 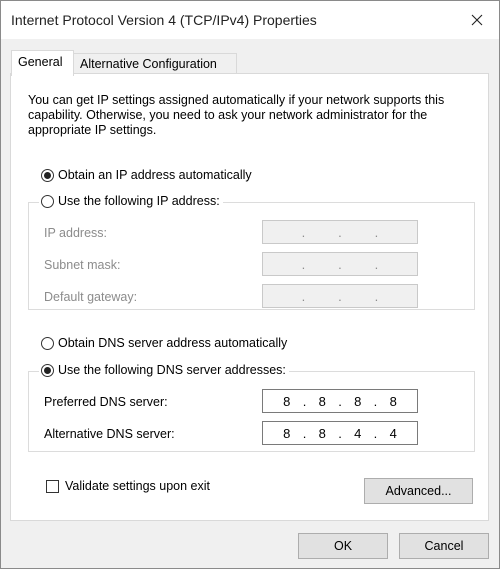 I want to click on validate-settings-label: Validate settings upon exit, so click(x=138, y=486).